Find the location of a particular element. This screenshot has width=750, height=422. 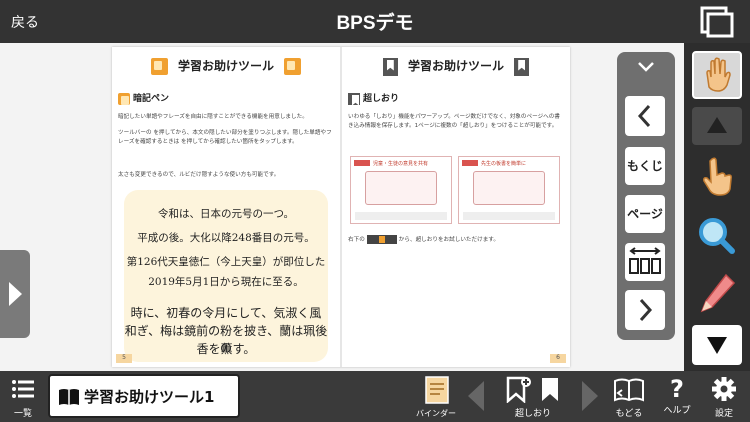

next-page-button is located at coordinates (645, 310).